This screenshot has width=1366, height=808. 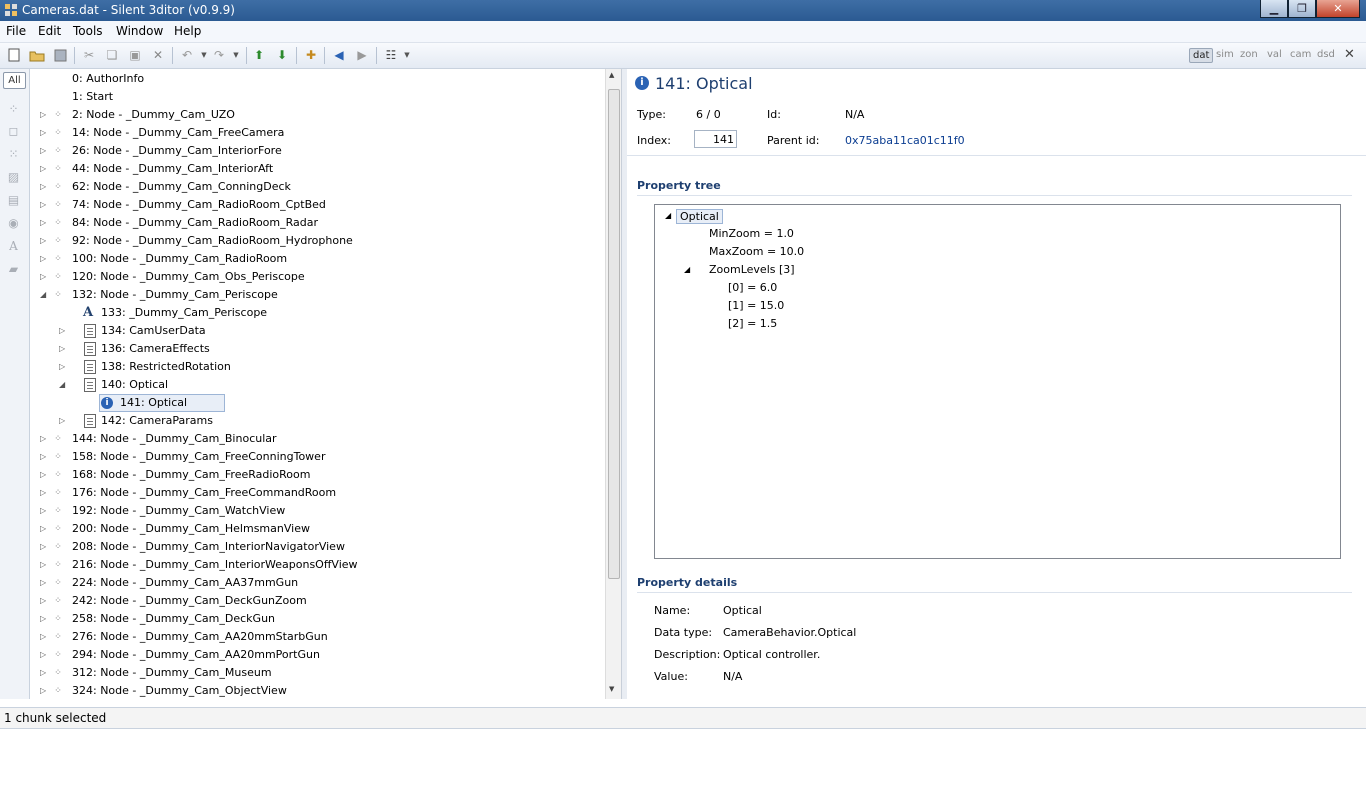 What do you see at coordinates (13, 223) in the screenshot?
I see `filter-controller-icon: ◉` at bounding box center [13, 223].